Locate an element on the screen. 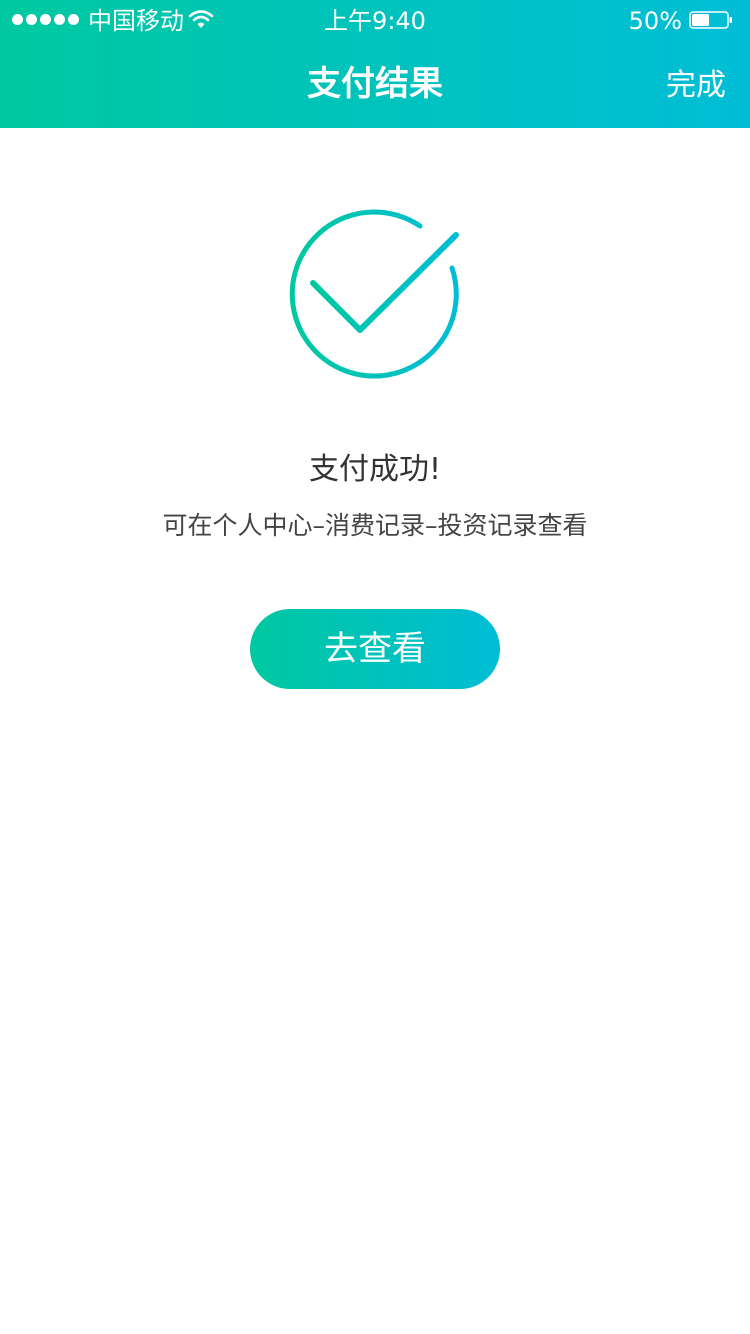 The width and height of the screenshot is (750, 1334). page-title: 支付结果 is located at coordinates (375, 84).